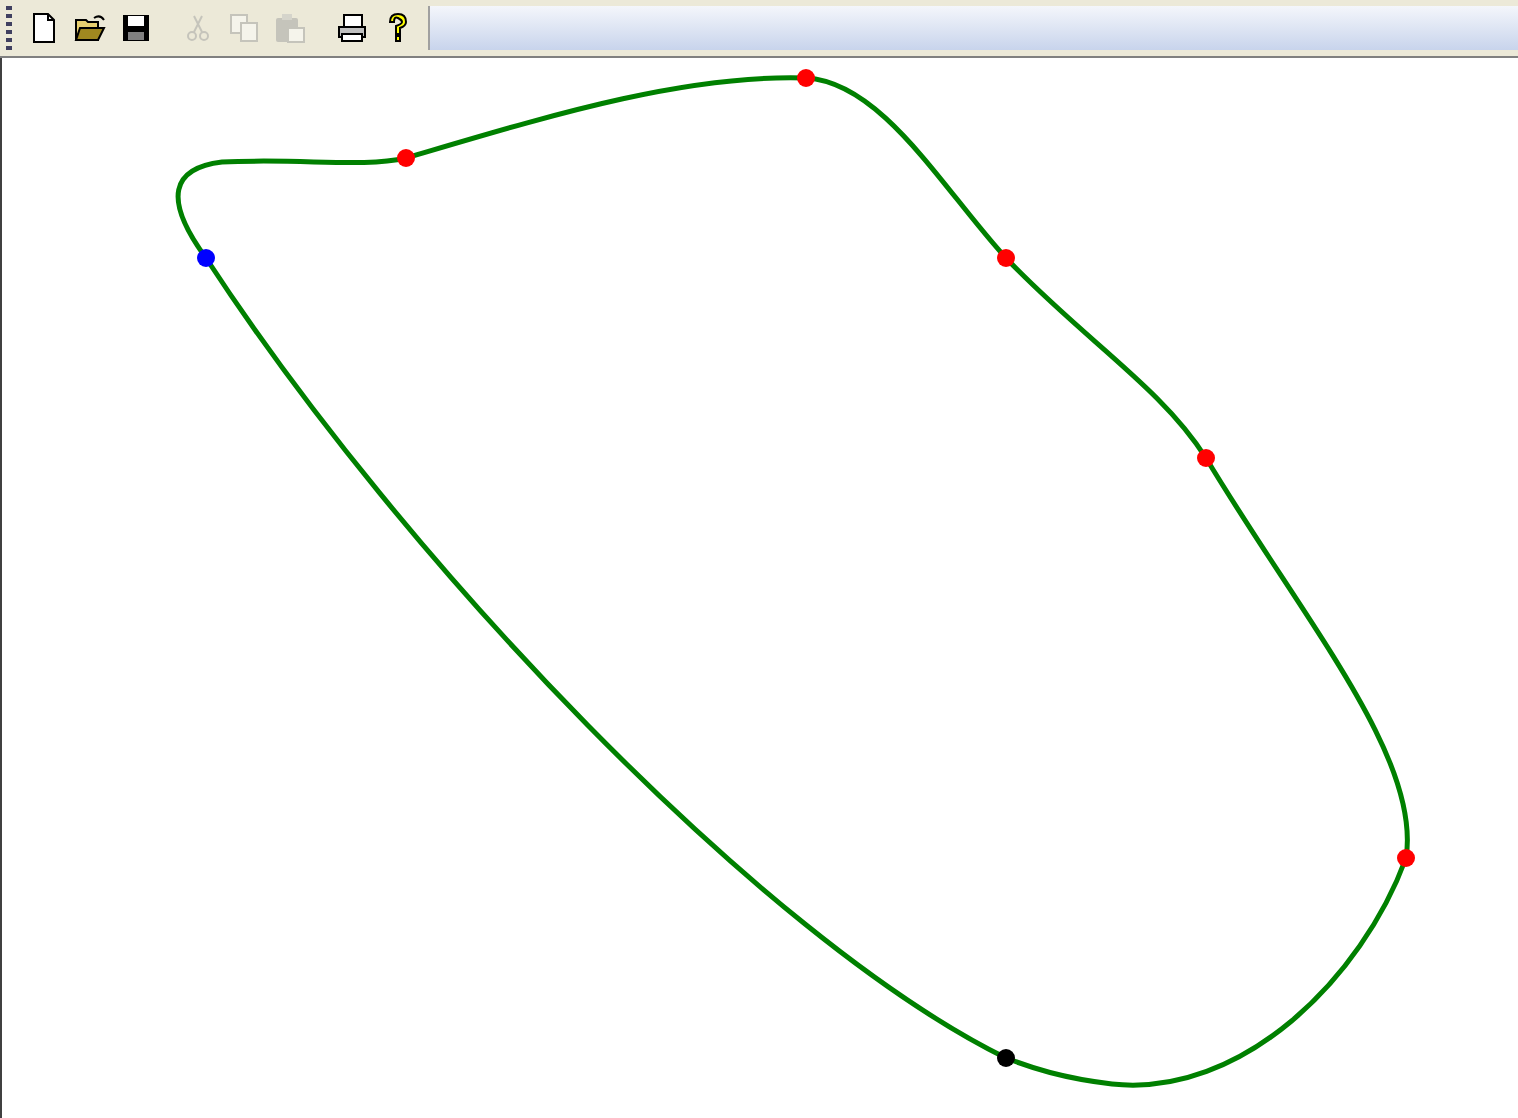  I want to click on blank-page-icon, so click(43, 28).